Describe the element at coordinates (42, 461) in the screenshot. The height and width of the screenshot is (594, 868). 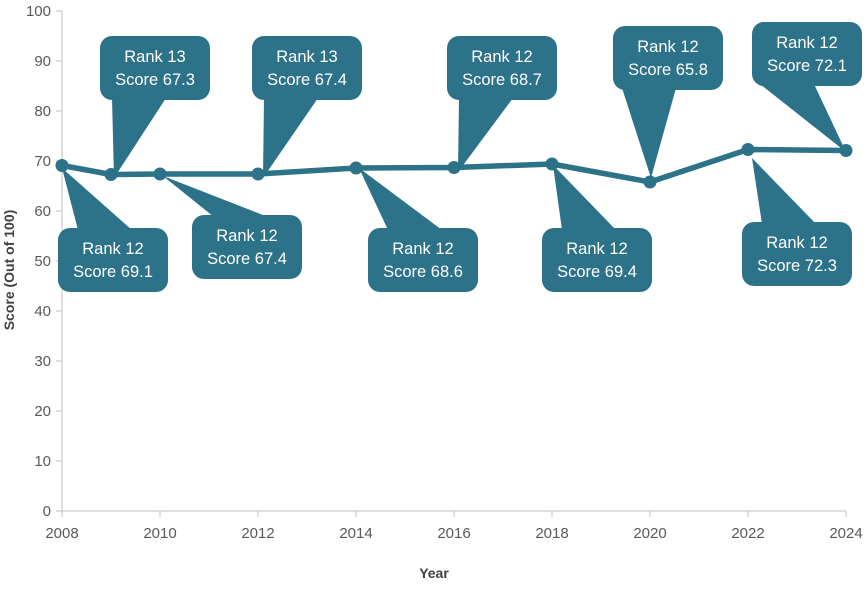
I see `y-axis-tick-label: 10` at that location.